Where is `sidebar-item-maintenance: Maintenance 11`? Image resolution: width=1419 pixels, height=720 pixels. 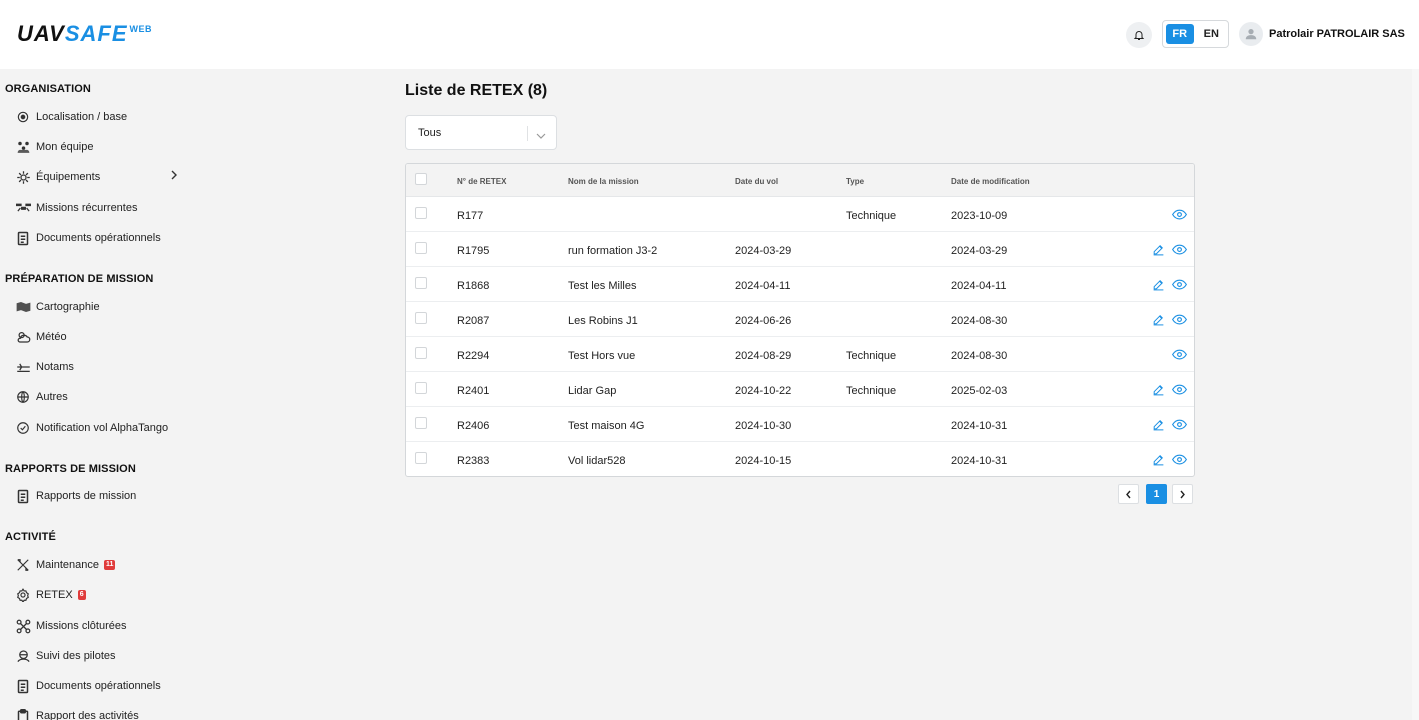
sidebar-item-maintenance: Maintenance 11 is located at coordinates (130, 565).